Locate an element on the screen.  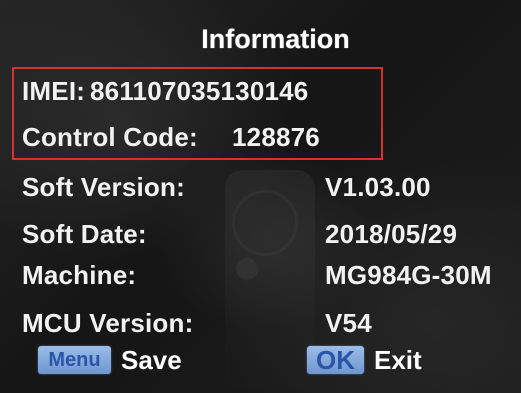
imei-label: IMEI: is located at coordinates (54, 91).